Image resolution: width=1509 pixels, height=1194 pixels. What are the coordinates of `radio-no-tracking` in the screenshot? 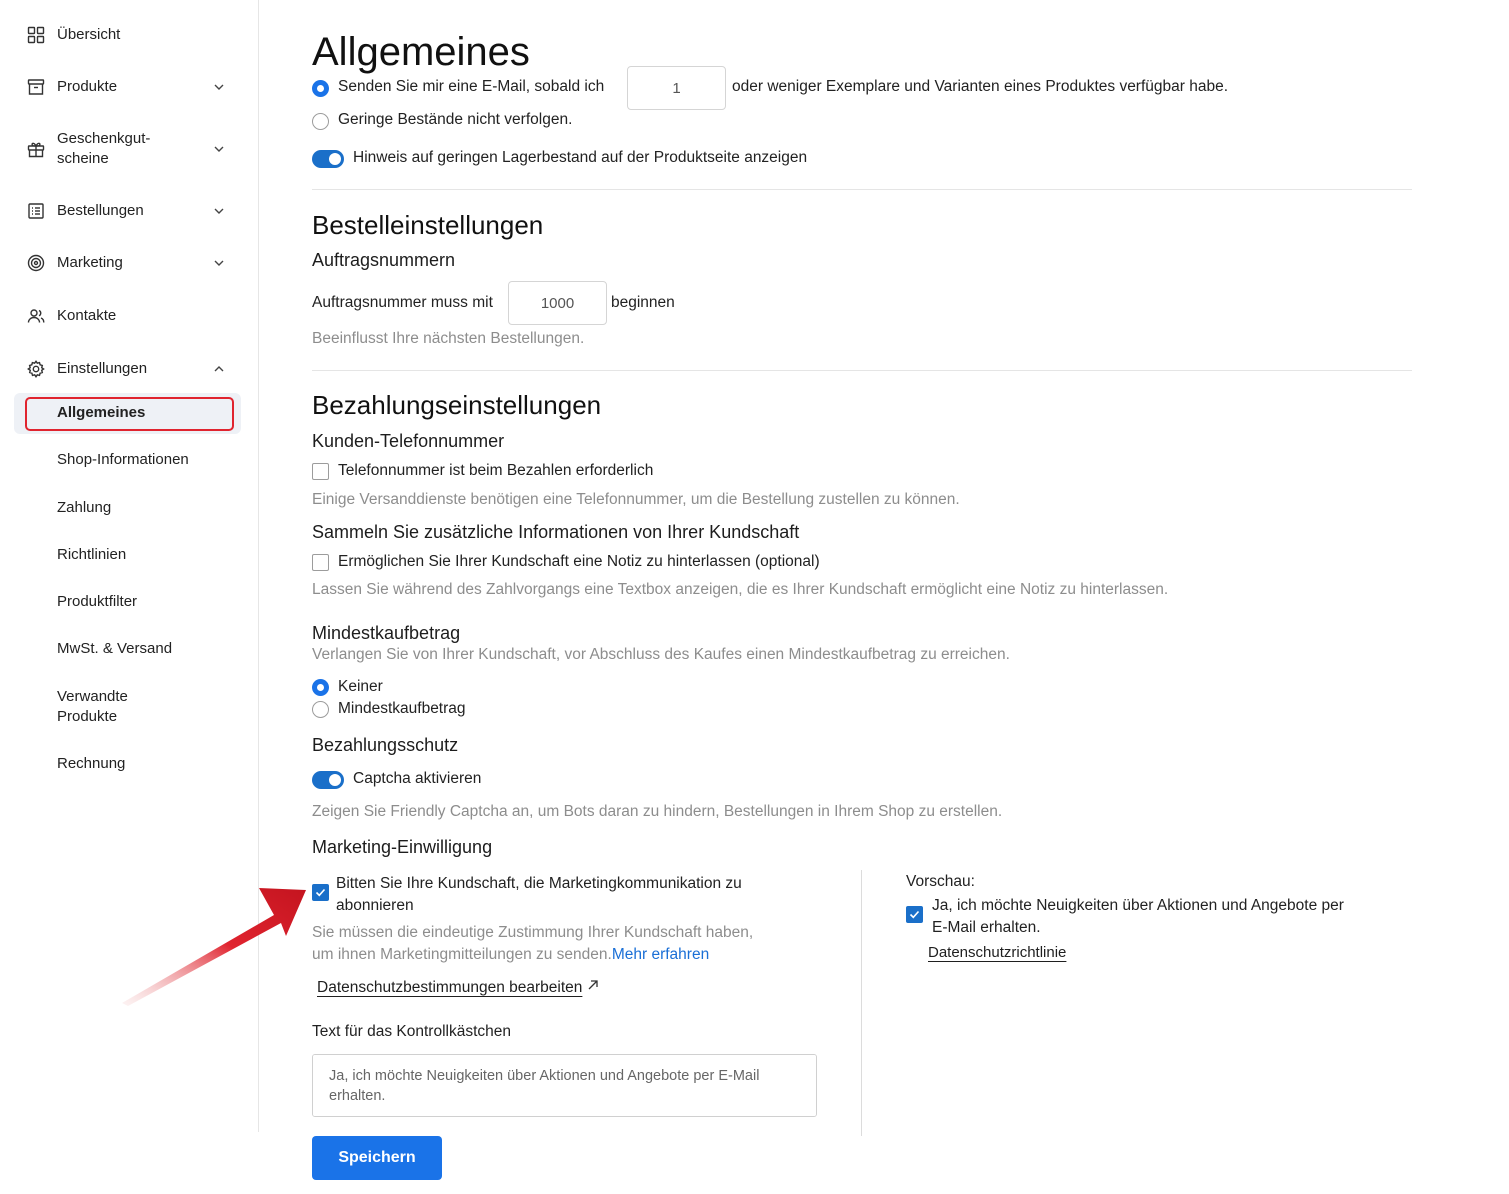 It's located at (320, 121).